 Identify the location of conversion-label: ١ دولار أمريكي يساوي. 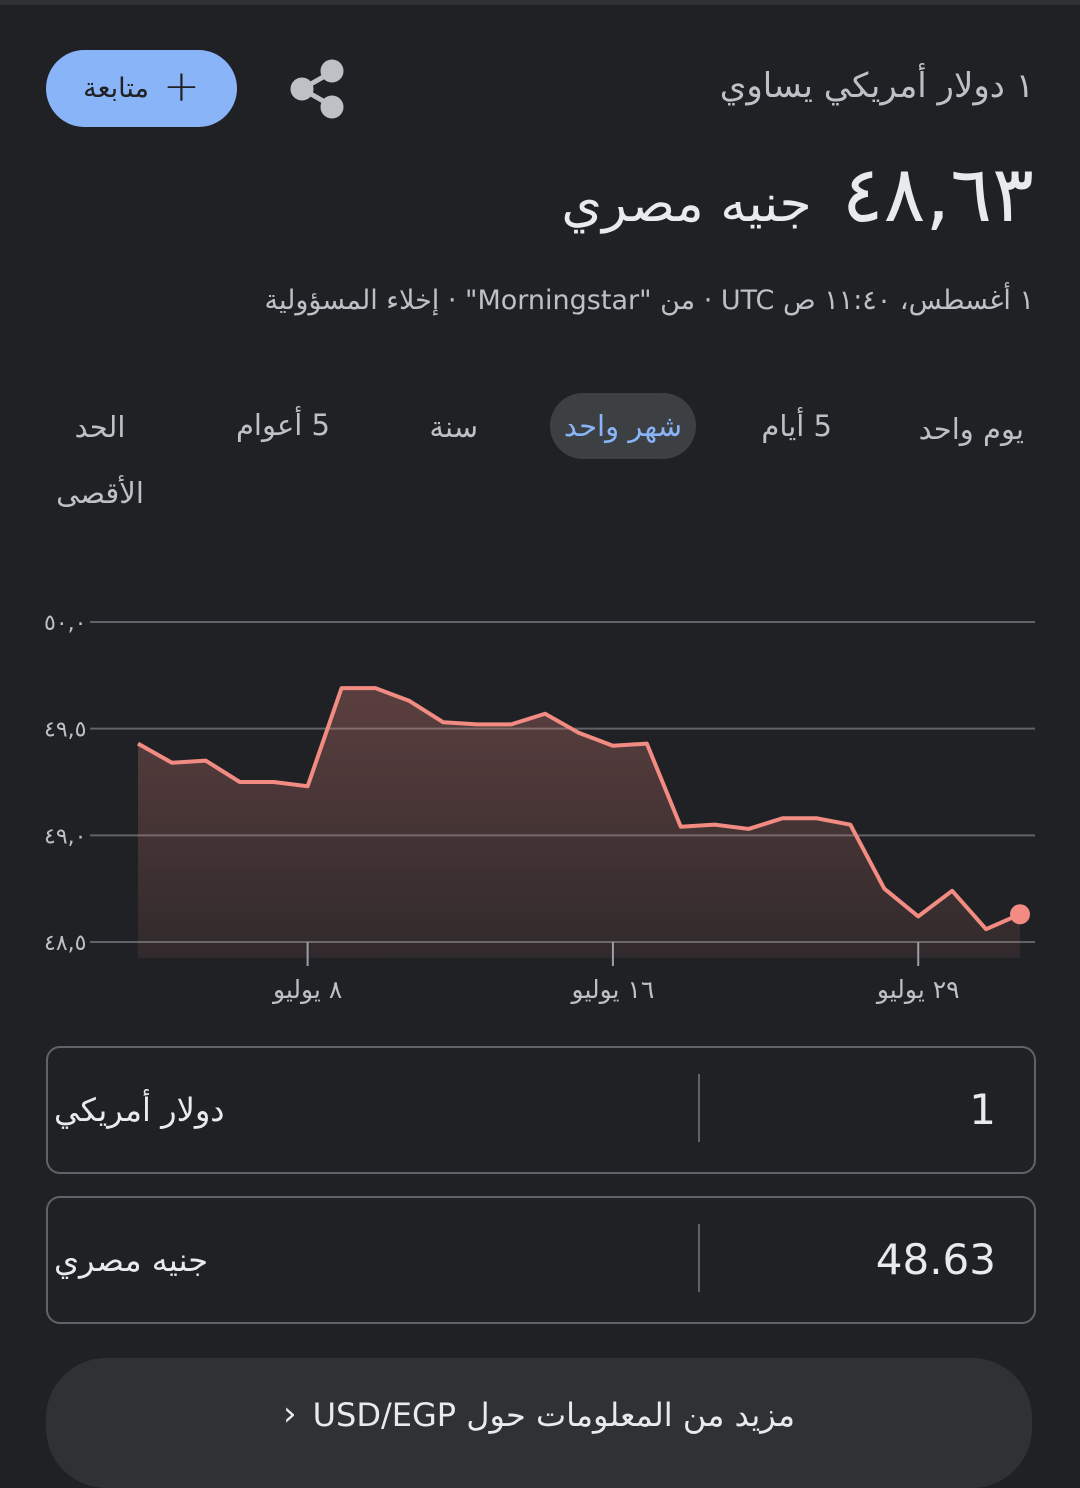
(876, 86).